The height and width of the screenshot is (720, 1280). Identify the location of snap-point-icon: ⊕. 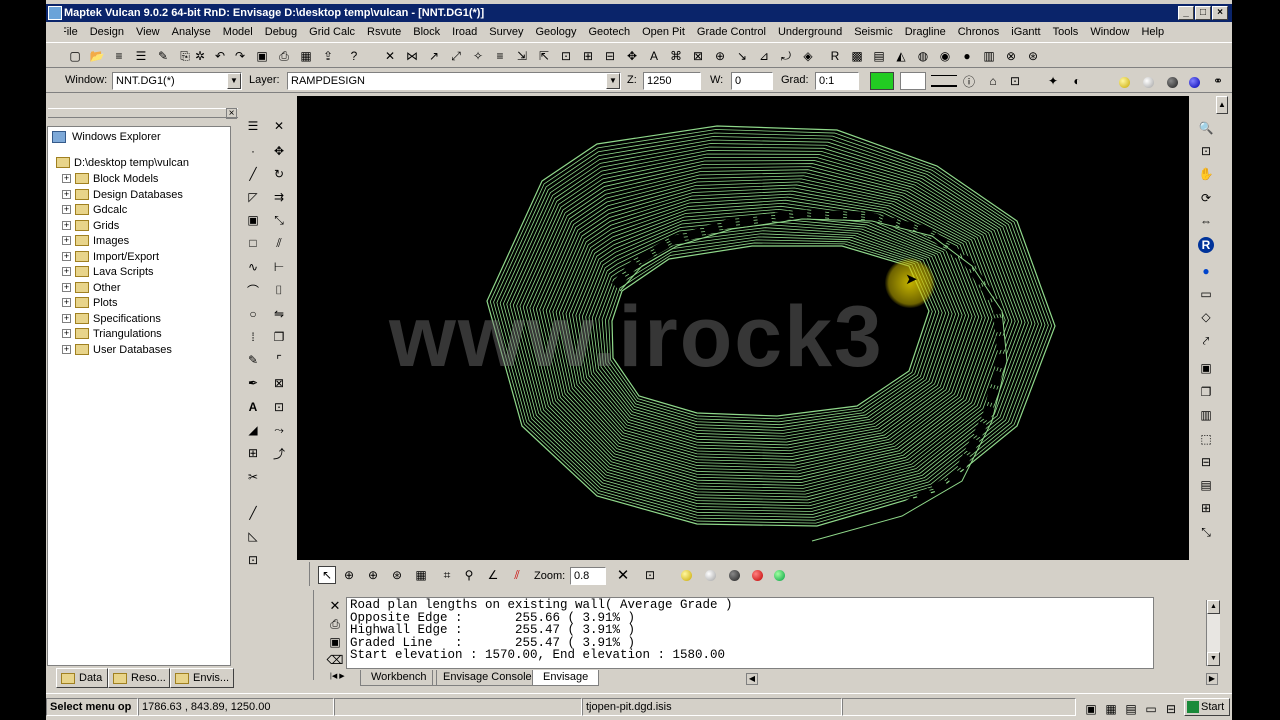
(373, 575).